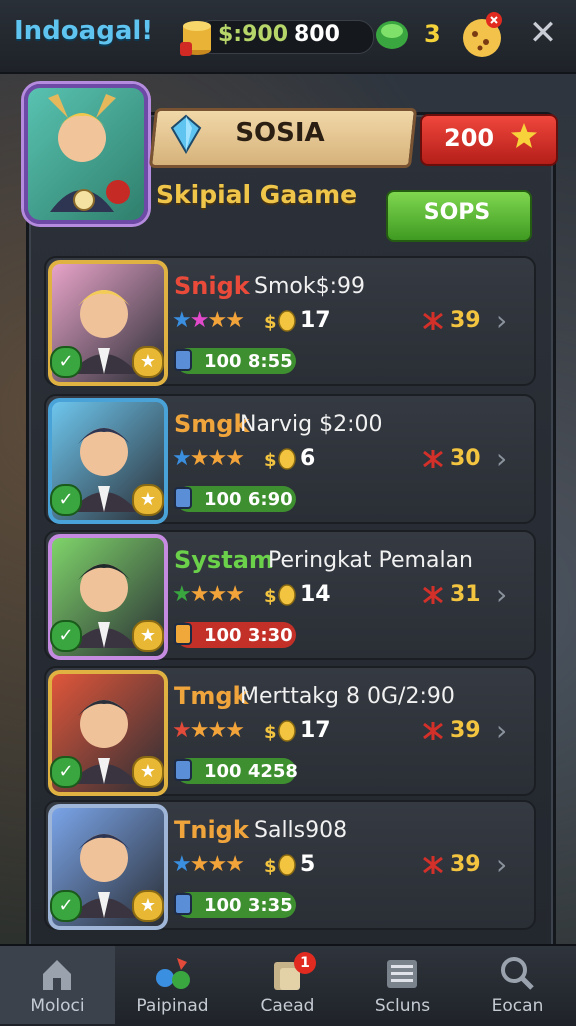 Image resolution: width=576 pixels, height=1026 pixels. What do you see at coordinates (57, 975) in the screenshot?
I see `home-icon` at bounding box center [57, 975].